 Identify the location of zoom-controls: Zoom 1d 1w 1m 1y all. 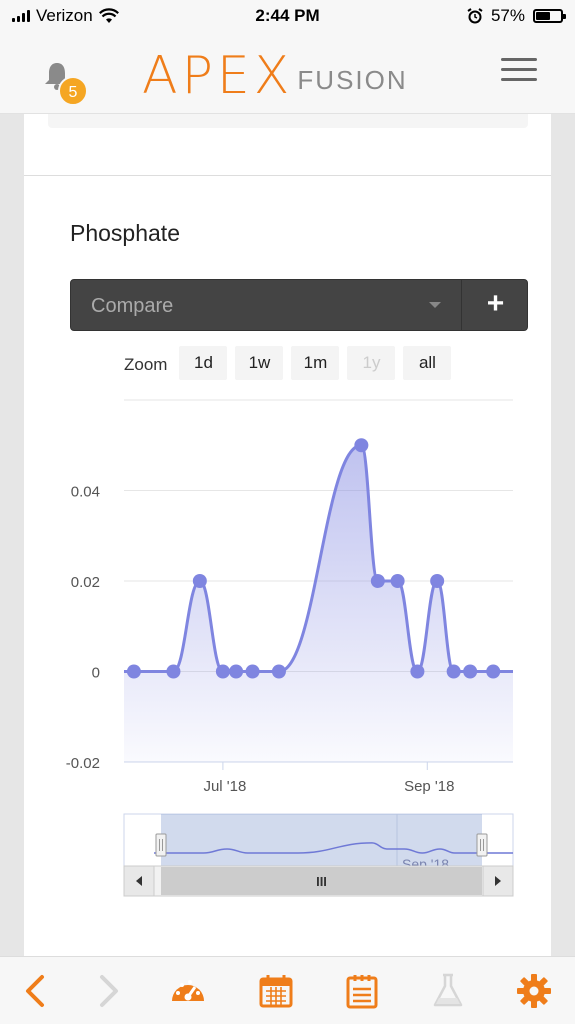
(288, 363).